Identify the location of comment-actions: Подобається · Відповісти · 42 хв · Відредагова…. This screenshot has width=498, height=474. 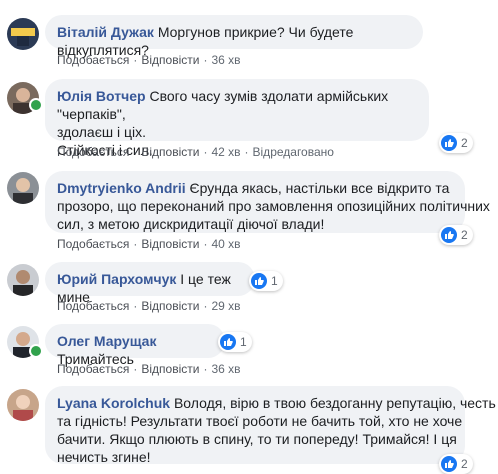
(195, 152).